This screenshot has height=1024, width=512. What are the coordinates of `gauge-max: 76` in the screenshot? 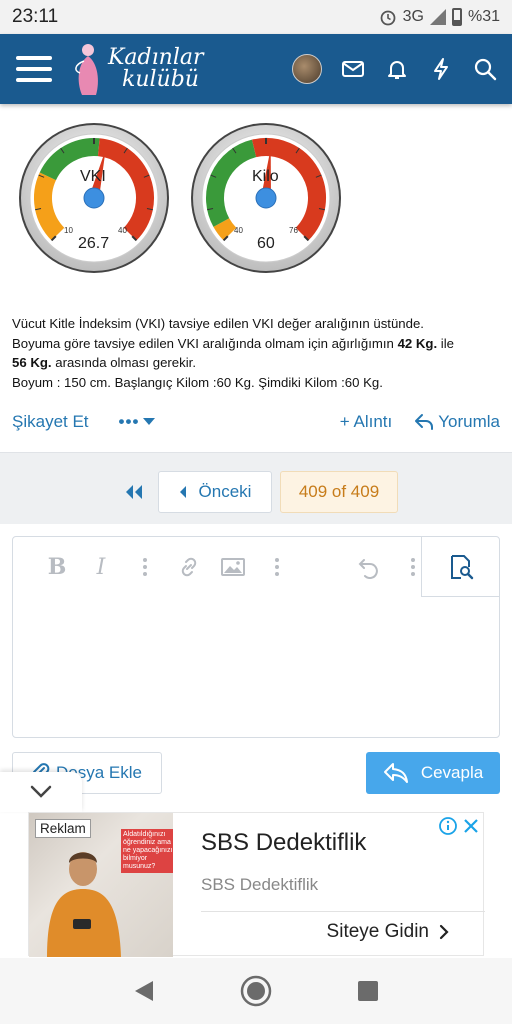 It's located at (293, 230).